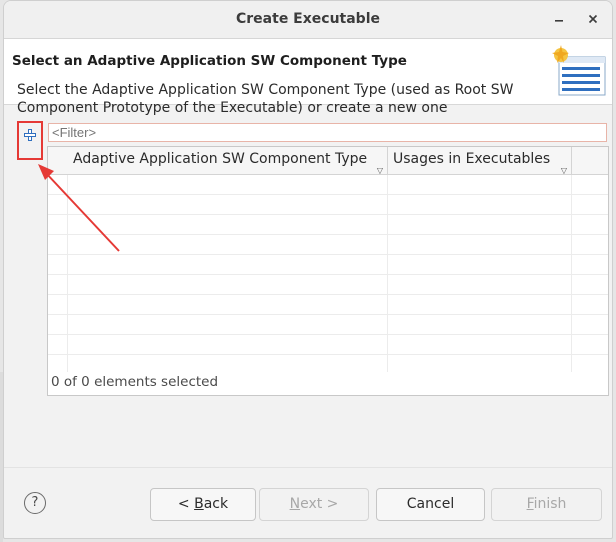  Describe the element at coordinates (550, 504) in the screenshot. I see `finish-button-rest: inish` at that location.